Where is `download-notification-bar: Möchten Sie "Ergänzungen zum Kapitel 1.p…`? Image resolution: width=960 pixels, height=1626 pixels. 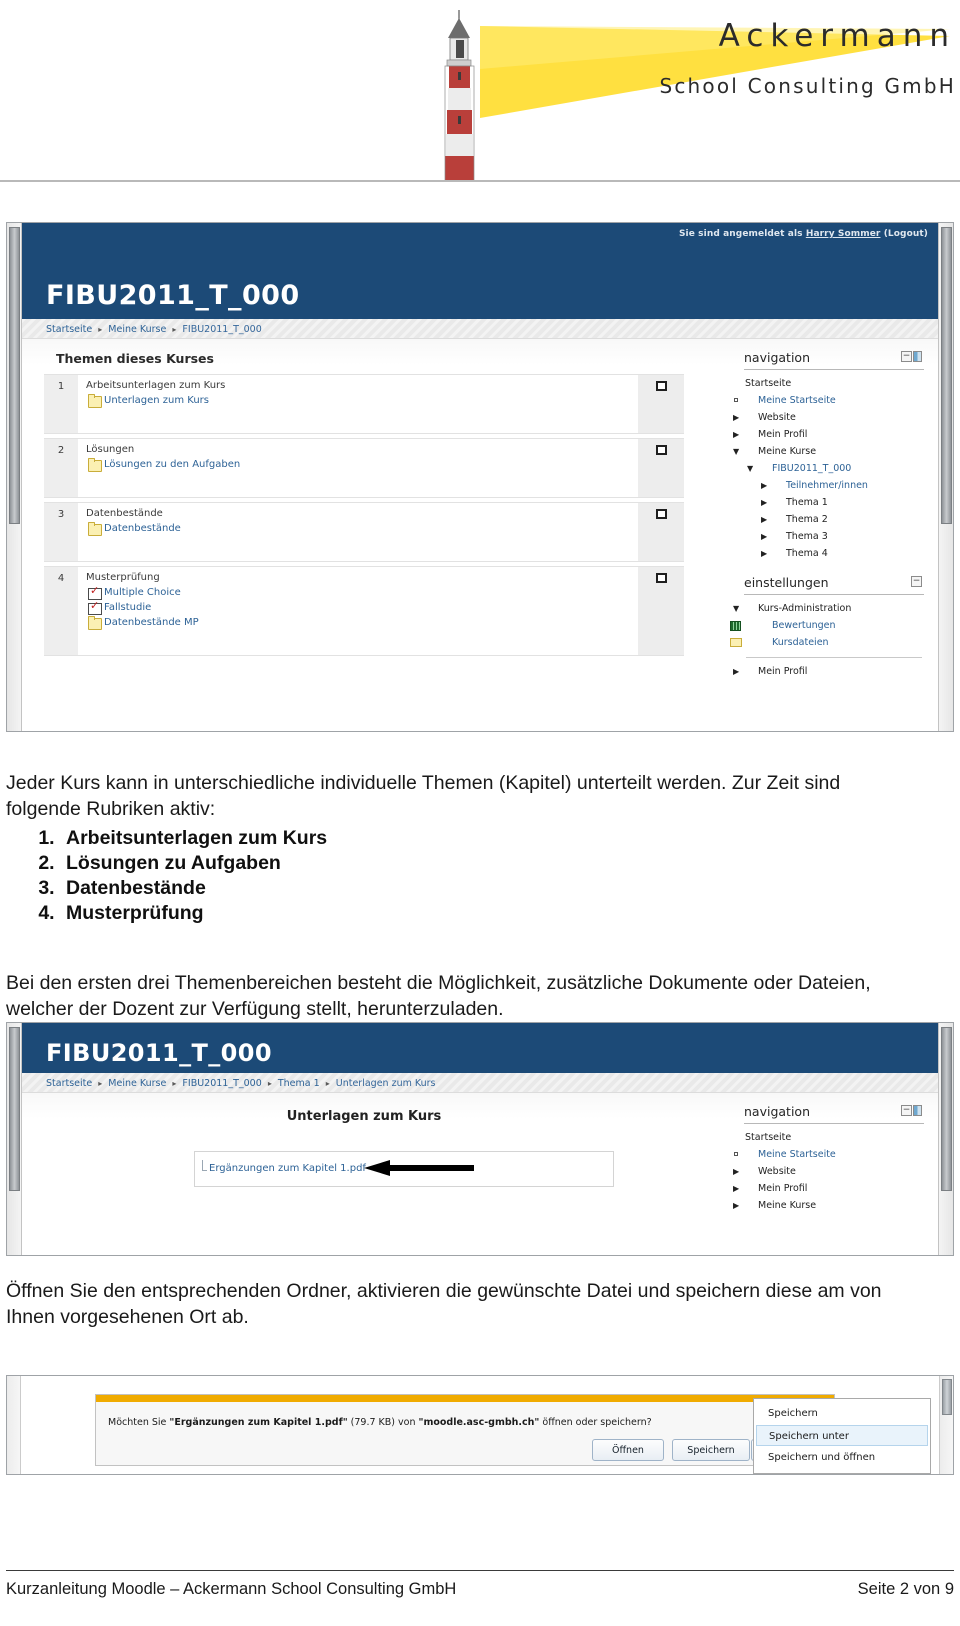
download-notification-bar: Möchten Sie "Ergänzungen zum Kapitel 1.p… is located at coordinates (465, 1430).